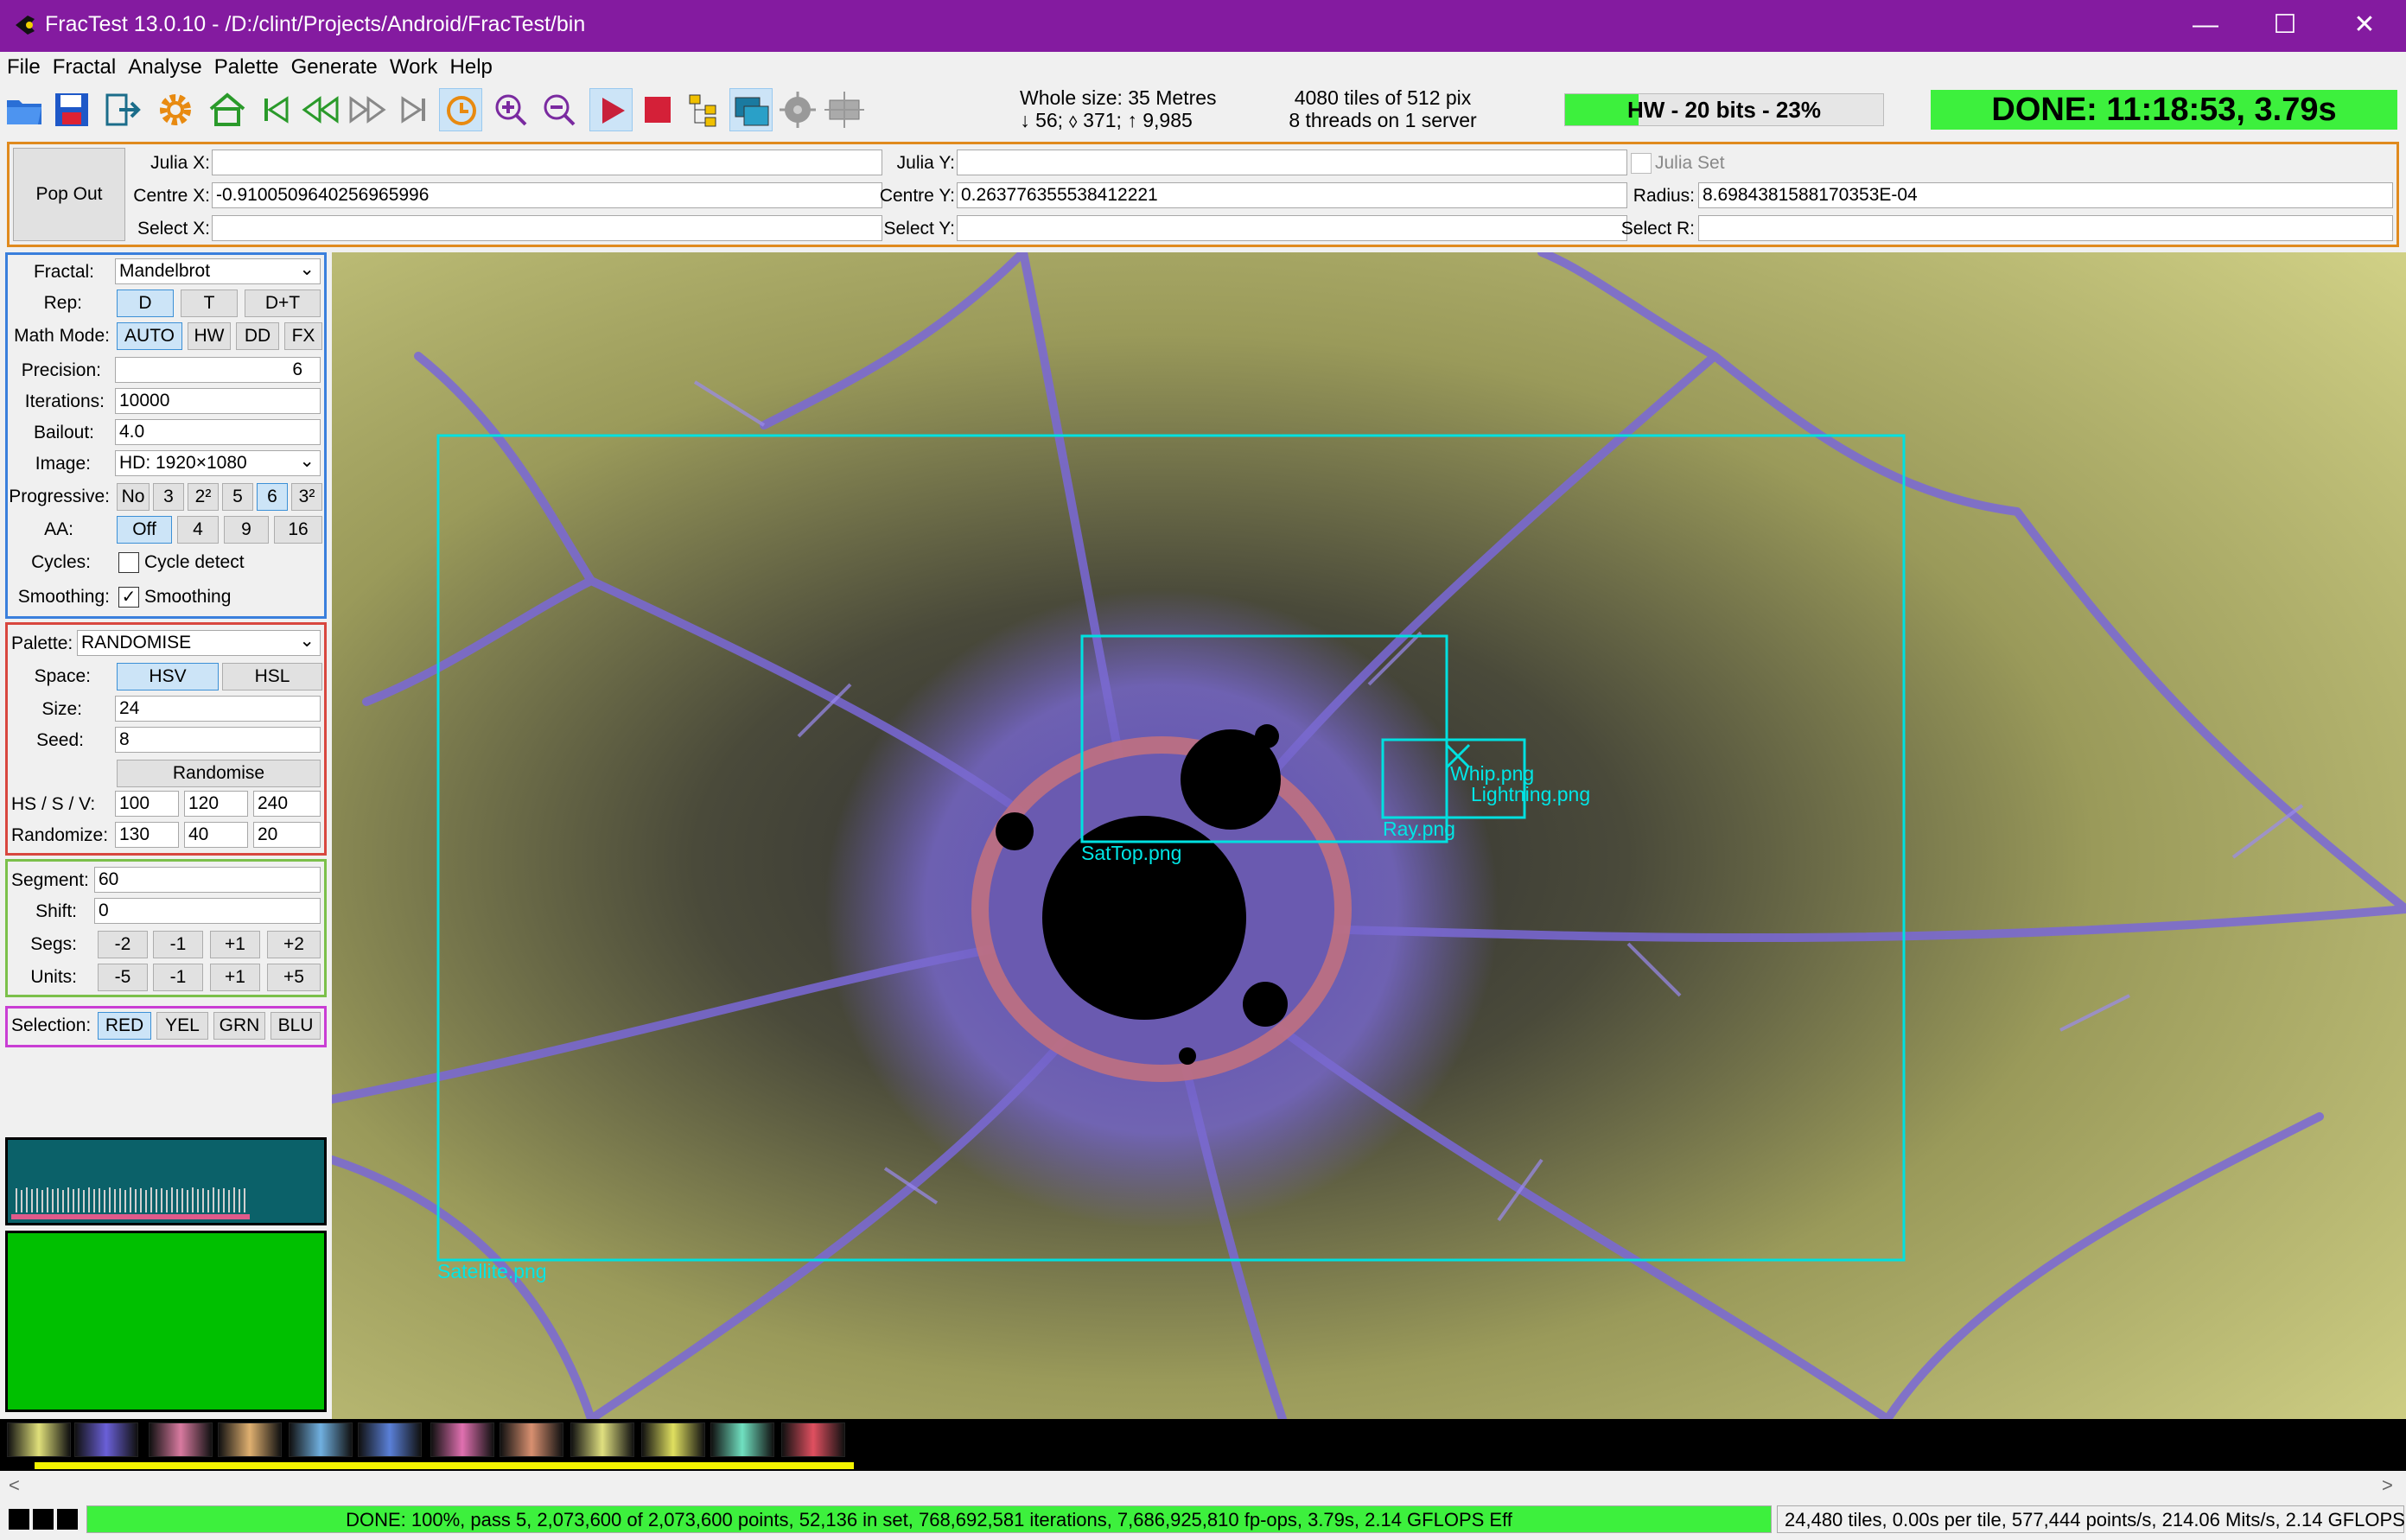 Image resolution: width=2406 pixels, height=1540 pixels. Describe the element at coordinates (218, 401) in the screenshot. I see `iterations-field: 10000` at that location.